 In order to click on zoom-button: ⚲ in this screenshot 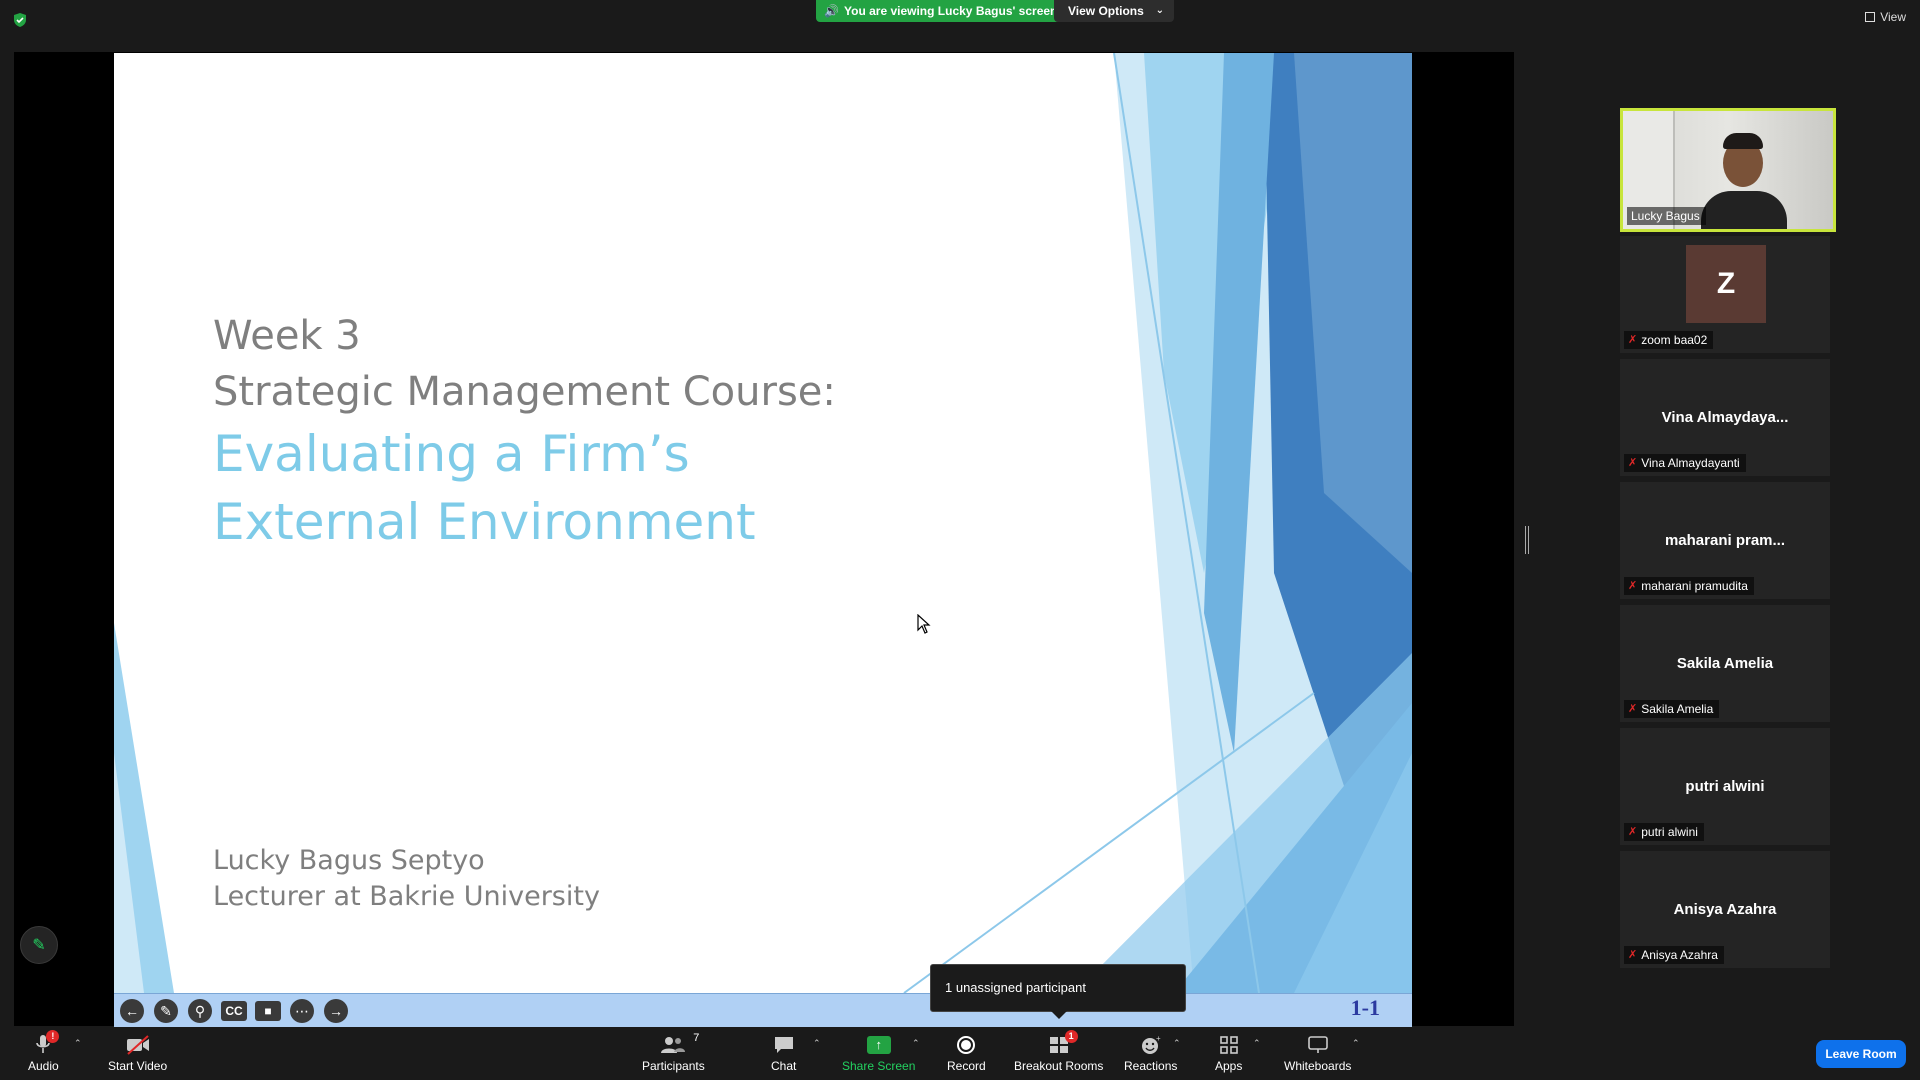, I will do `click(200, 1011)`.